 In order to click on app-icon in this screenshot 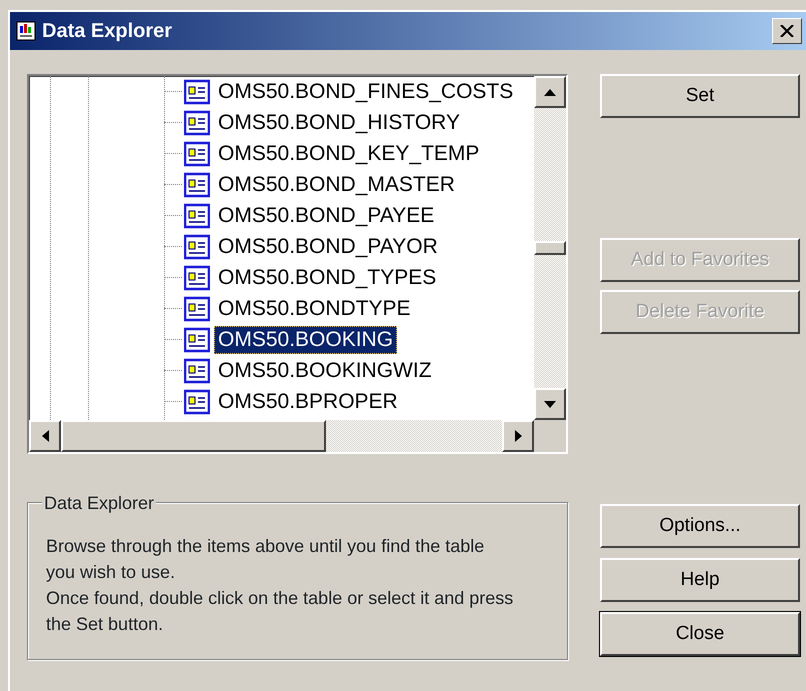, I will do `click(26, 31)`.